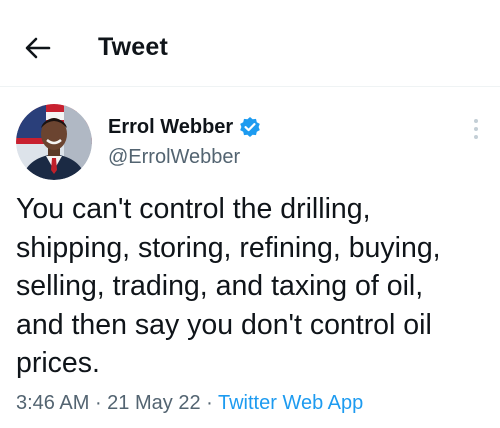  I want to click on display-name: Errol Webber, so click(170, 127).